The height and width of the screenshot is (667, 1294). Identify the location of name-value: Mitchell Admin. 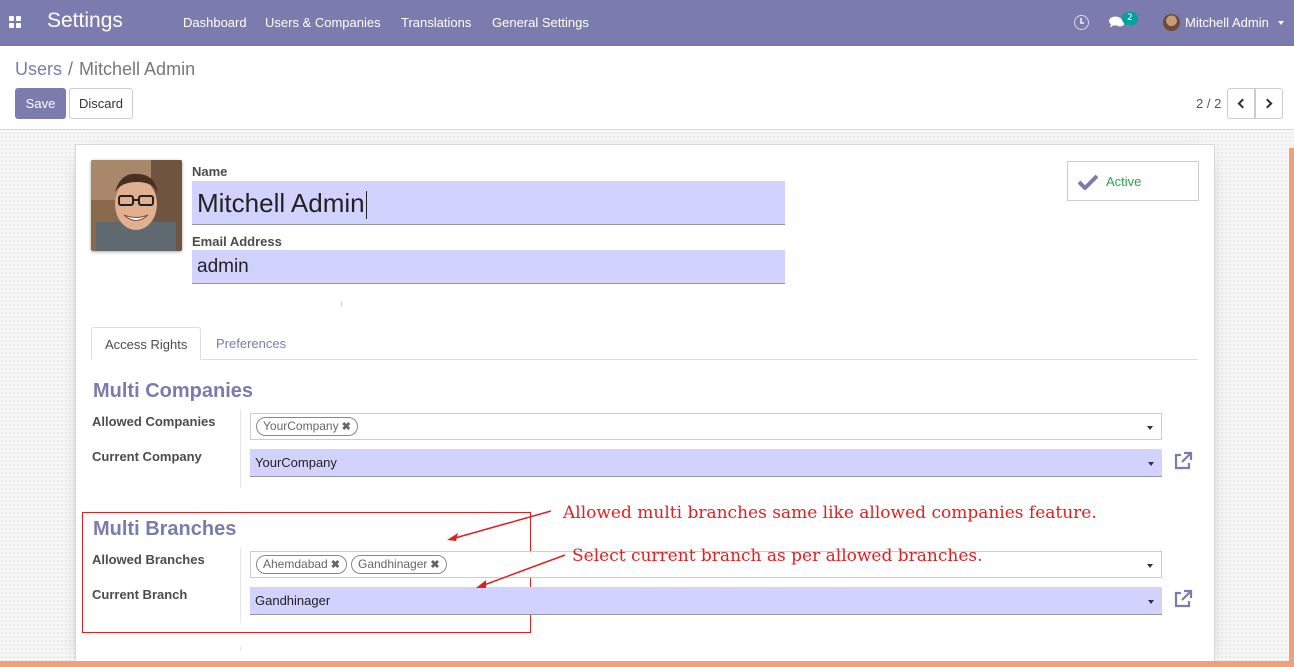
(281, 203).